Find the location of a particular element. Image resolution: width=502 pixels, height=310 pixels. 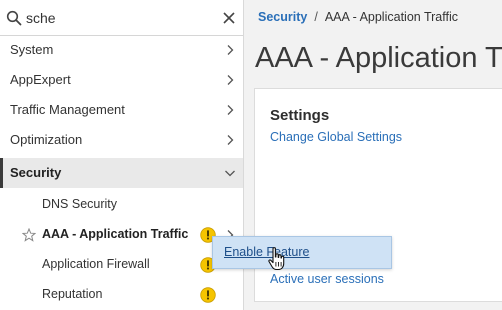

search-input is located at coordinates (121, 18).